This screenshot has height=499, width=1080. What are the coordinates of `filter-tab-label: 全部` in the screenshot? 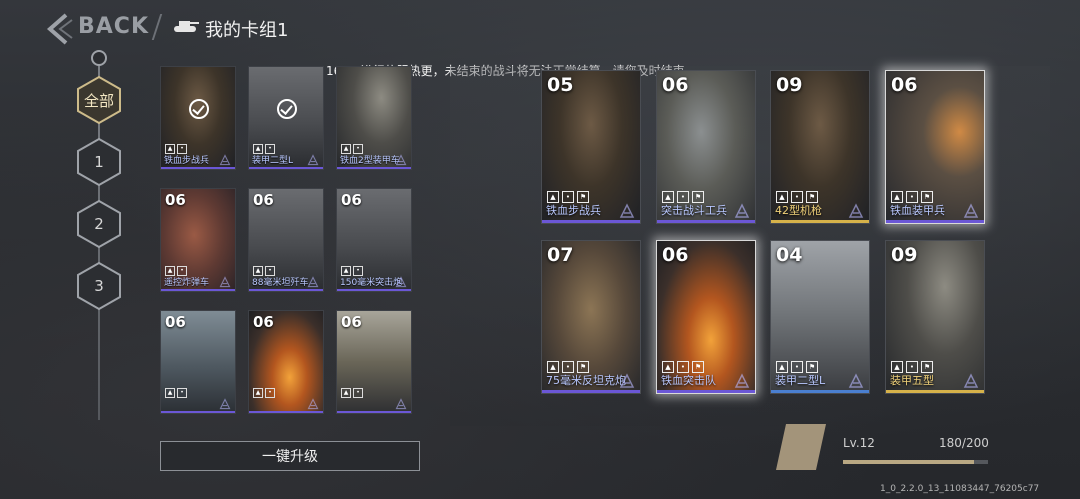 It's located at (98, 100).